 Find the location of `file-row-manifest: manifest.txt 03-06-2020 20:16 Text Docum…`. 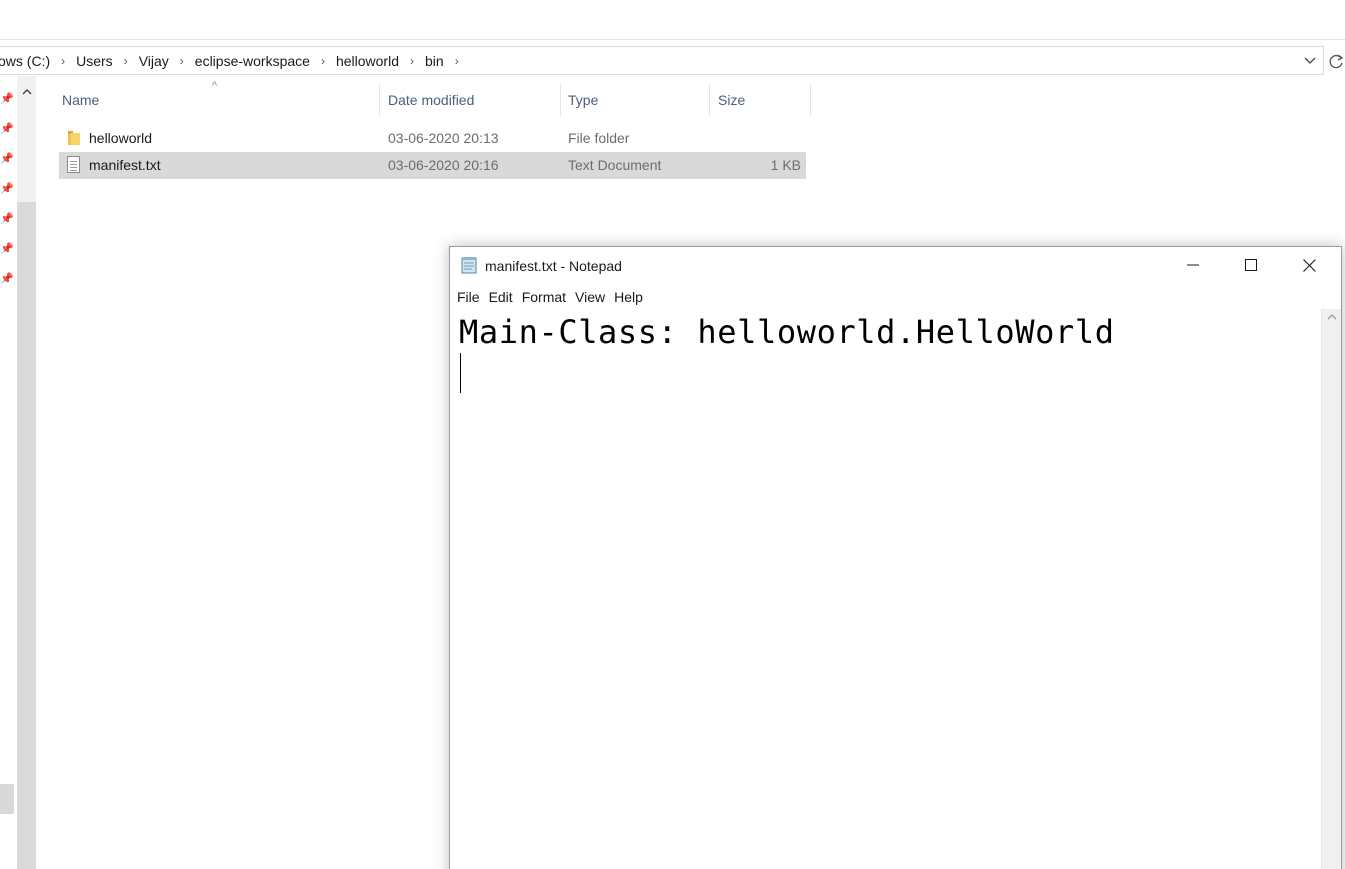

file-row-manifest: manifest.txt 03-06-2020 20:16 Text Docum… is located at coordinates (432, 165).